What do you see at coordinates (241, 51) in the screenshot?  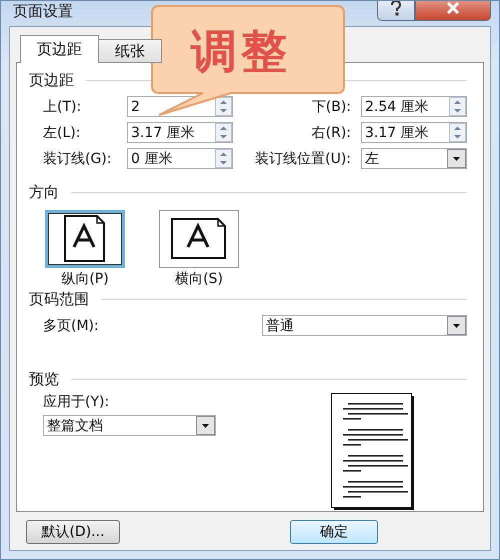 I see `callout-text: 调整` at bounding box center [241, 51].